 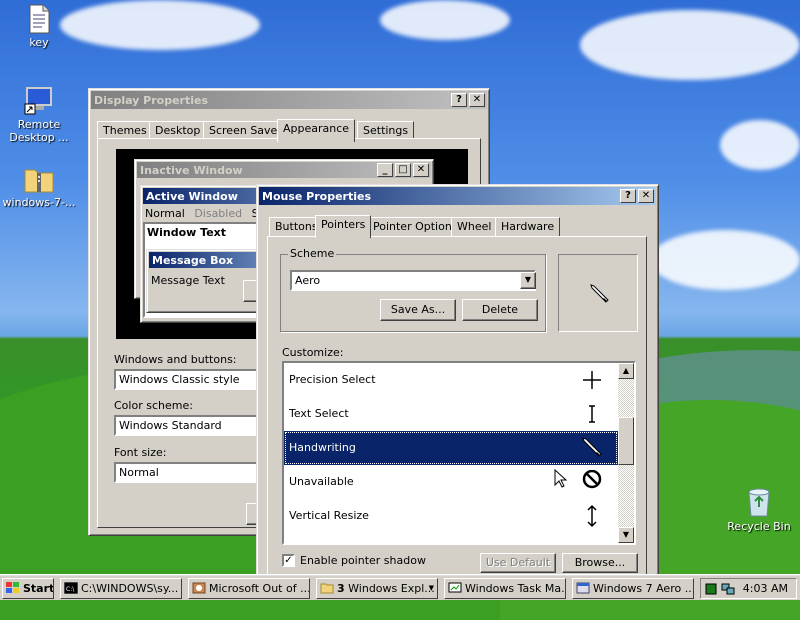 I want to click on scheme-dropdown-button: ▼, so click(x=528, y=280).